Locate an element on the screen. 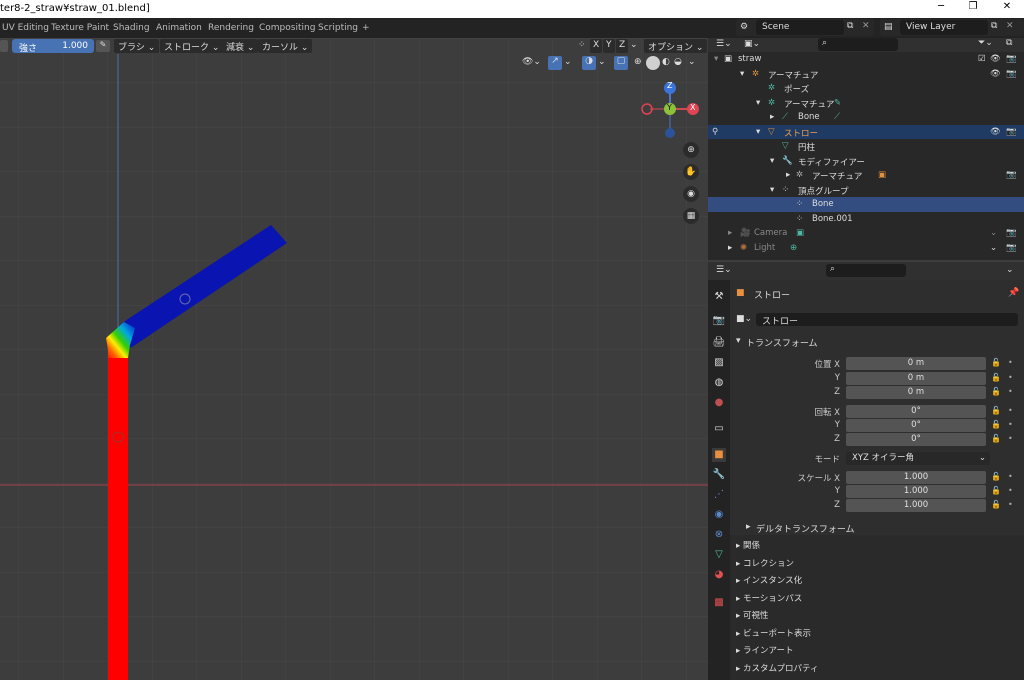  constraints-tab-icon: ⊗ is located at coordinates (719, 535).